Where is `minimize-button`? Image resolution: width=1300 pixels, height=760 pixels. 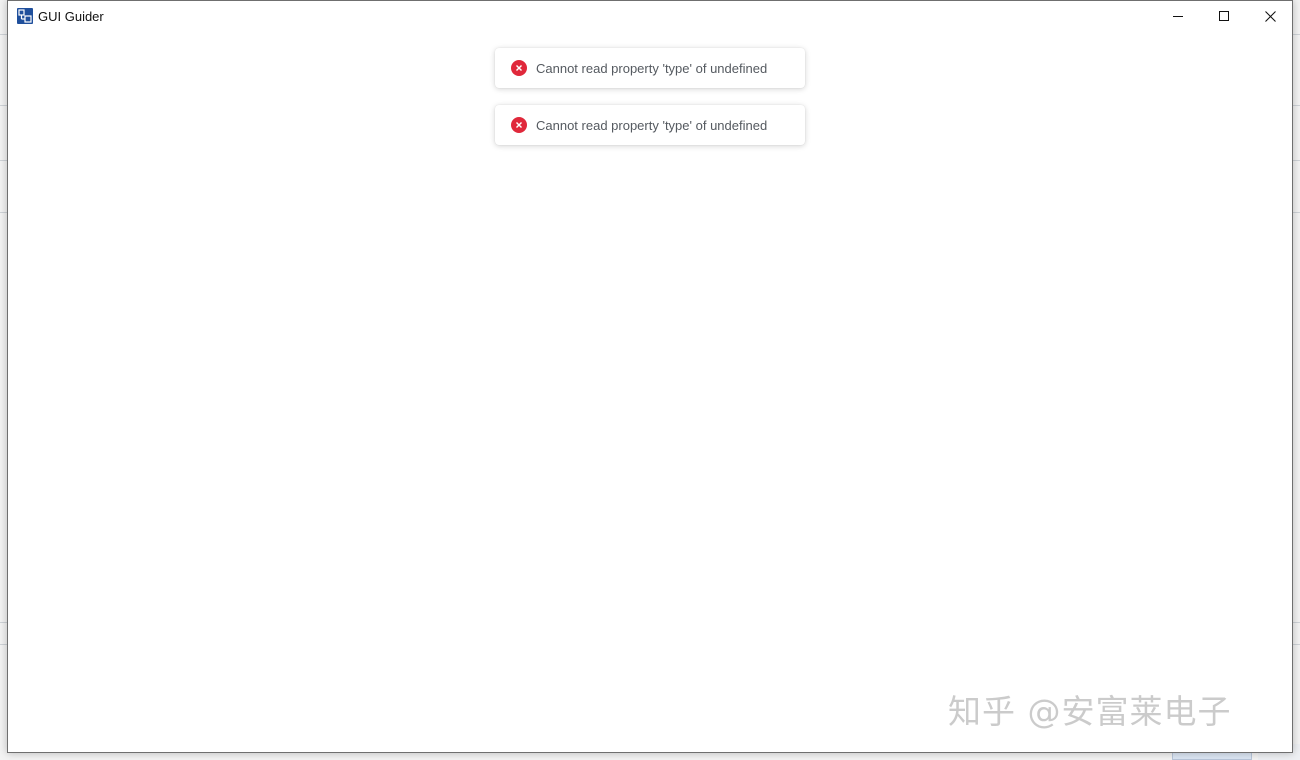
minimize-button is located at coordinates (1178, 16).